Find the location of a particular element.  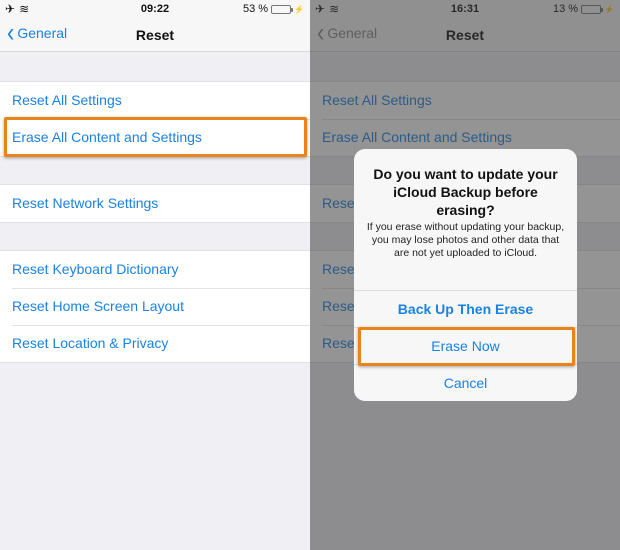

settings-group-2: Reset Network Settings is located at coordinates (155, 203).